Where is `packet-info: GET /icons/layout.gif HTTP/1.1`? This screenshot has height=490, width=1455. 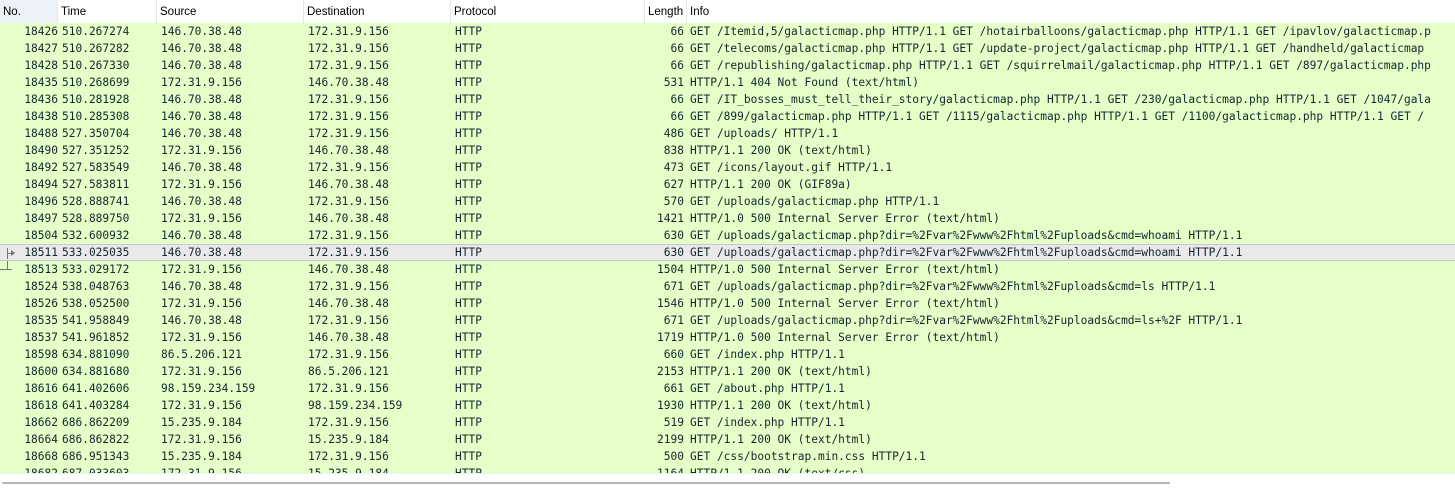 packet-info: GET /icons/layout.gif HTTP/1.1 is located at coordinates (791, 167).